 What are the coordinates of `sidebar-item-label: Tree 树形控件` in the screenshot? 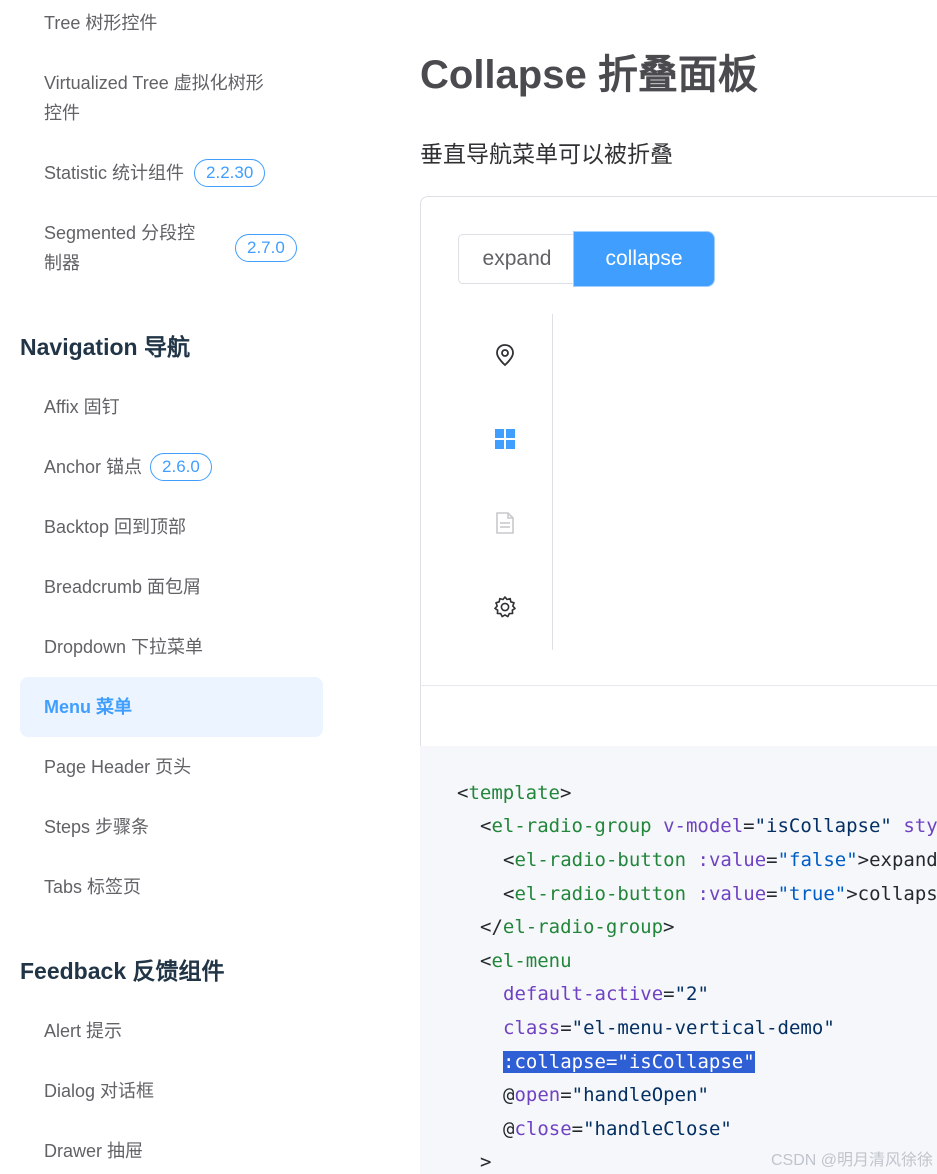 It's located at (101, 23).